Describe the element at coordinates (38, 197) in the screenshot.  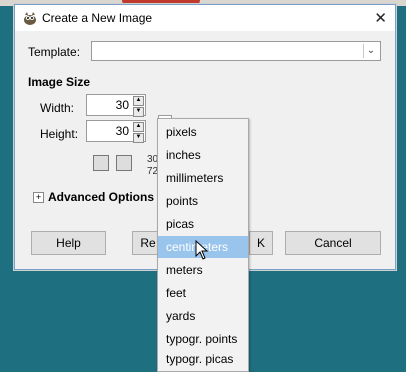
I see `expand-icon: +` at that location.